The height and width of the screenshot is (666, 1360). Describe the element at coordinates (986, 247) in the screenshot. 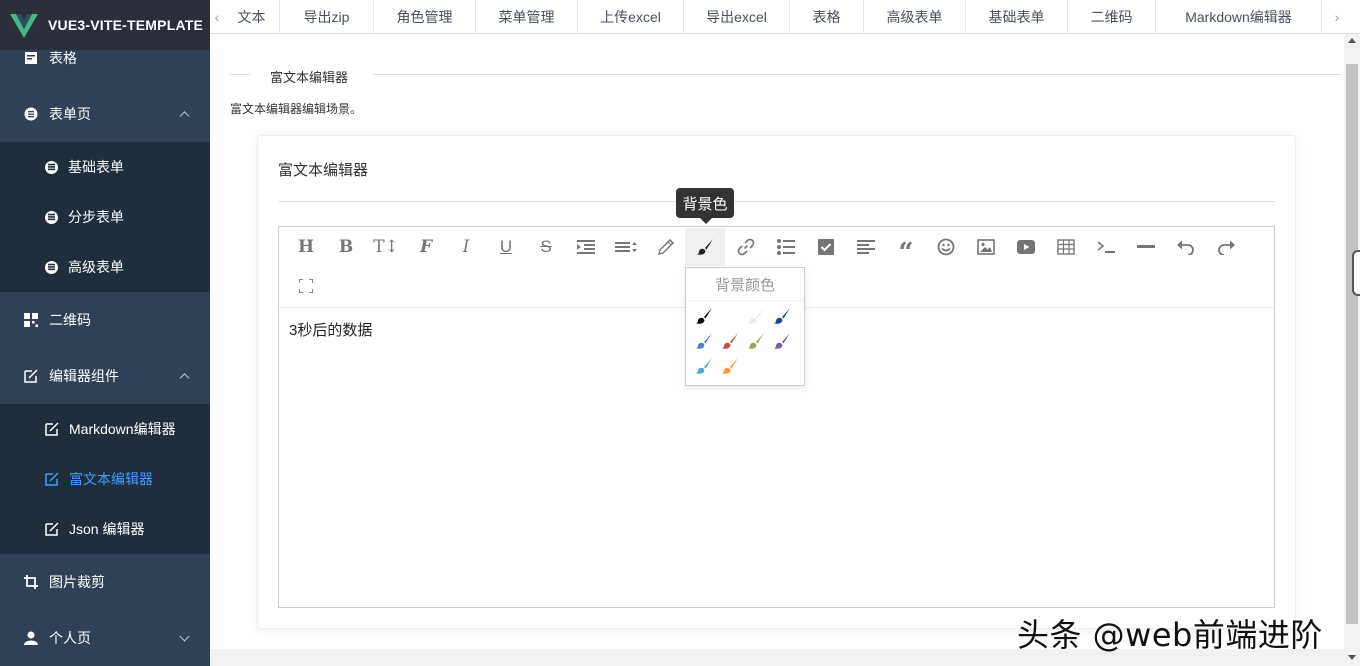

I see `image-icon` at that location.